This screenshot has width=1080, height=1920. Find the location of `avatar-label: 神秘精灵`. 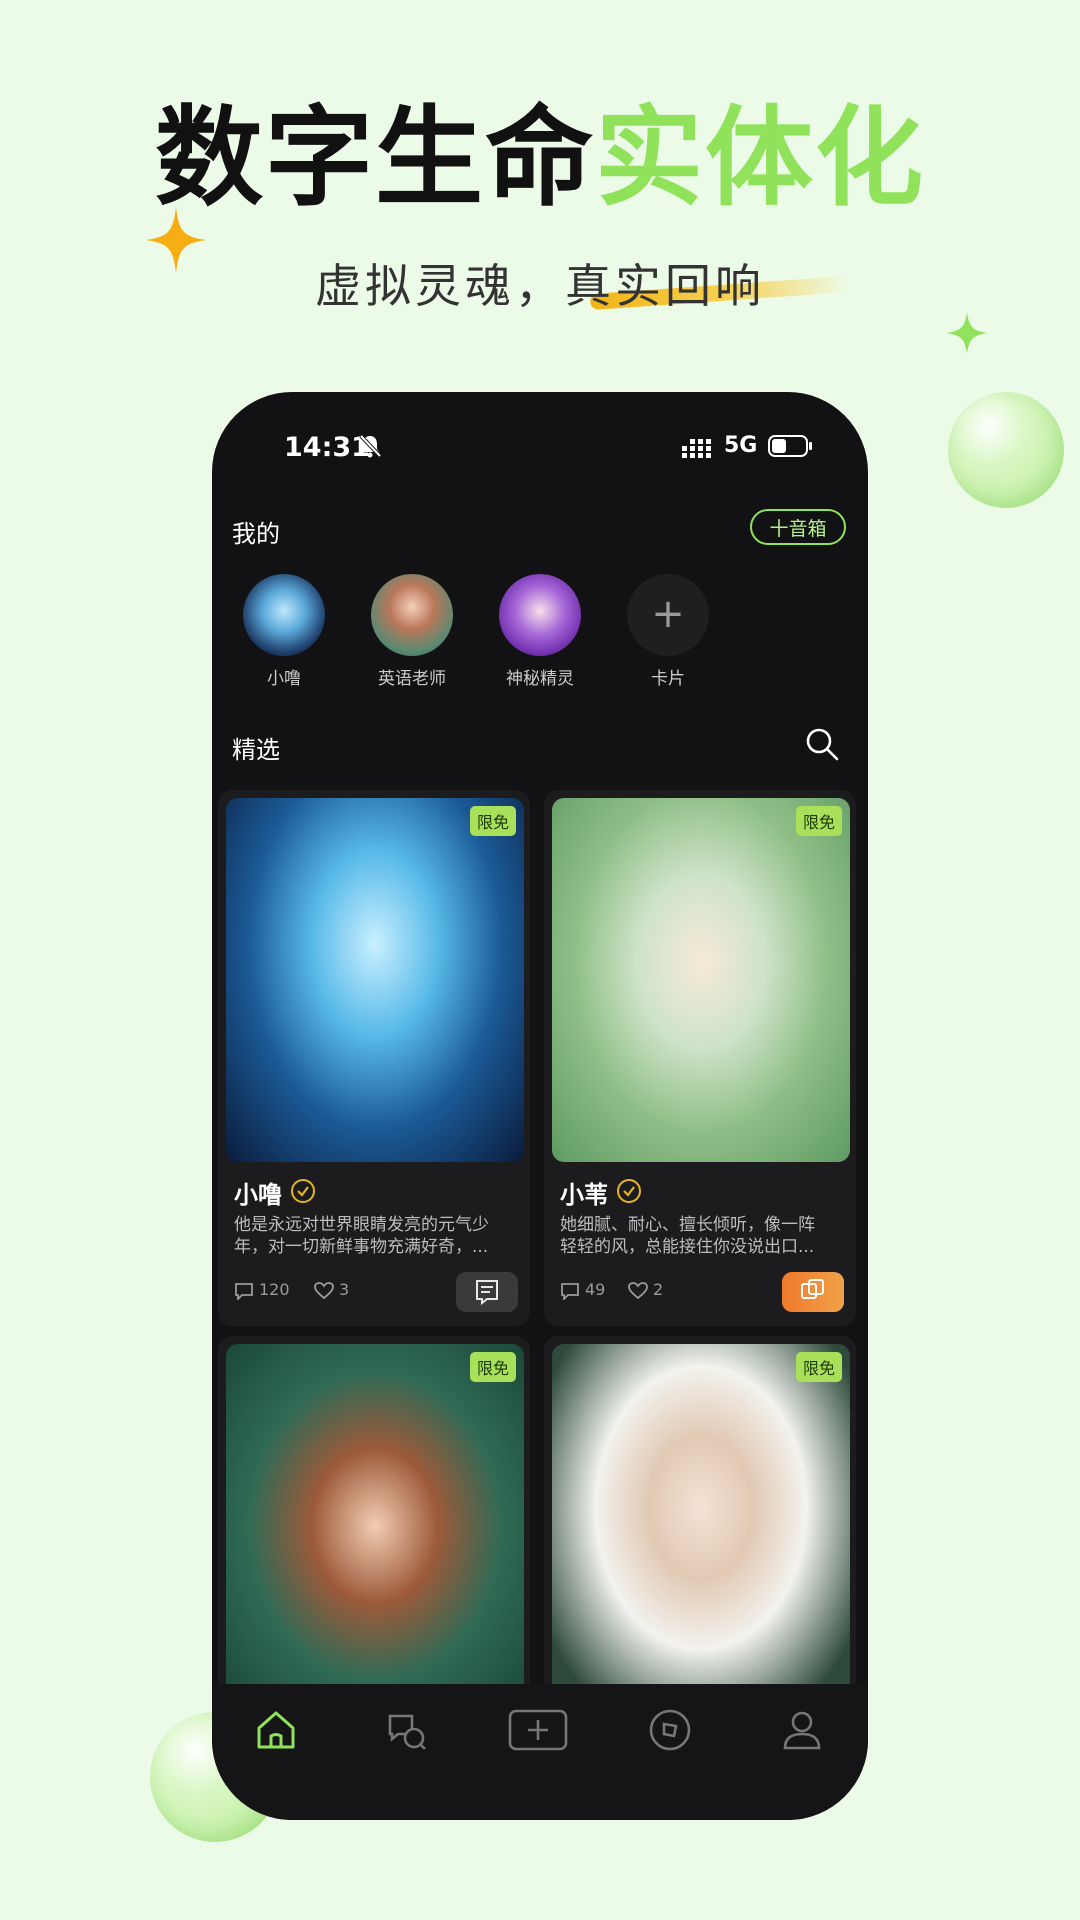

avatar-label: 神秘精灵 is located at coordinates (540, 679).